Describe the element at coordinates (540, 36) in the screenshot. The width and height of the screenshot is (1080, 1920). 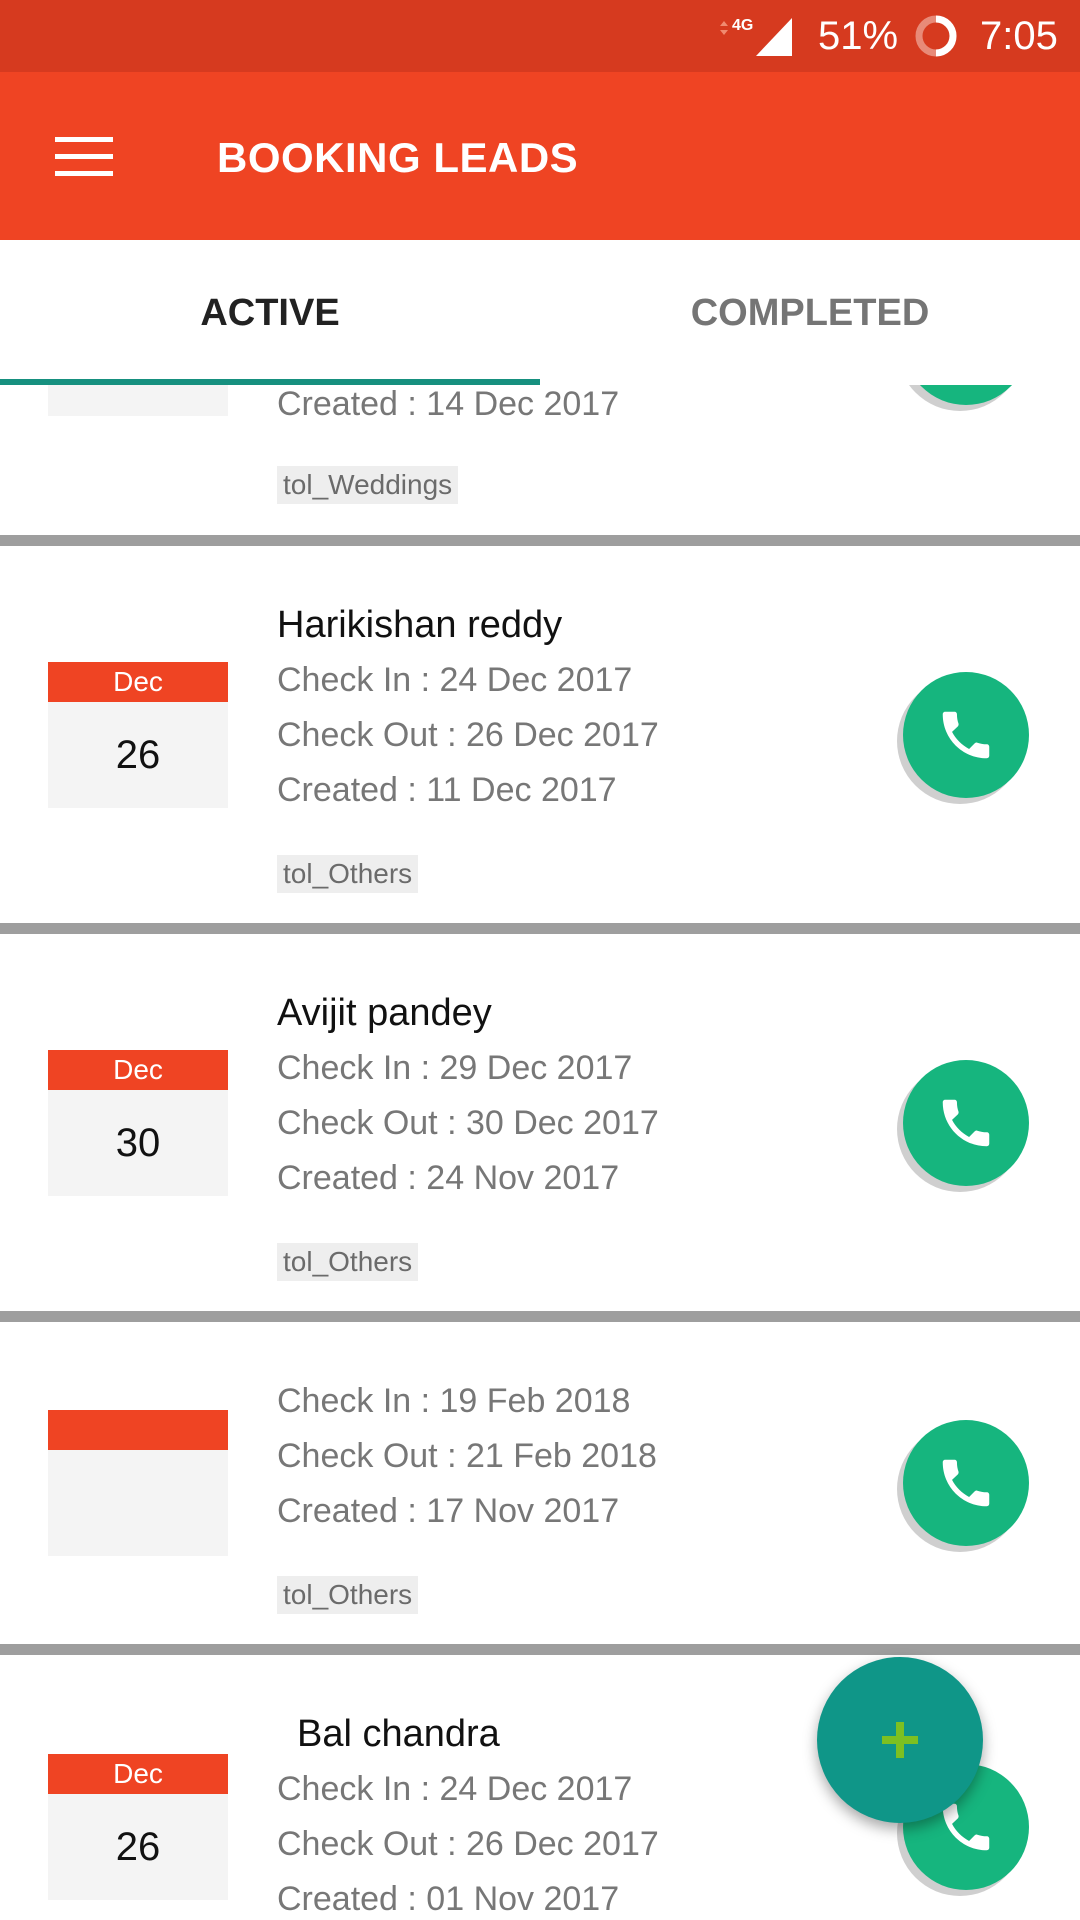
I see `status-bar: 4G 51% 7:05` at that location.